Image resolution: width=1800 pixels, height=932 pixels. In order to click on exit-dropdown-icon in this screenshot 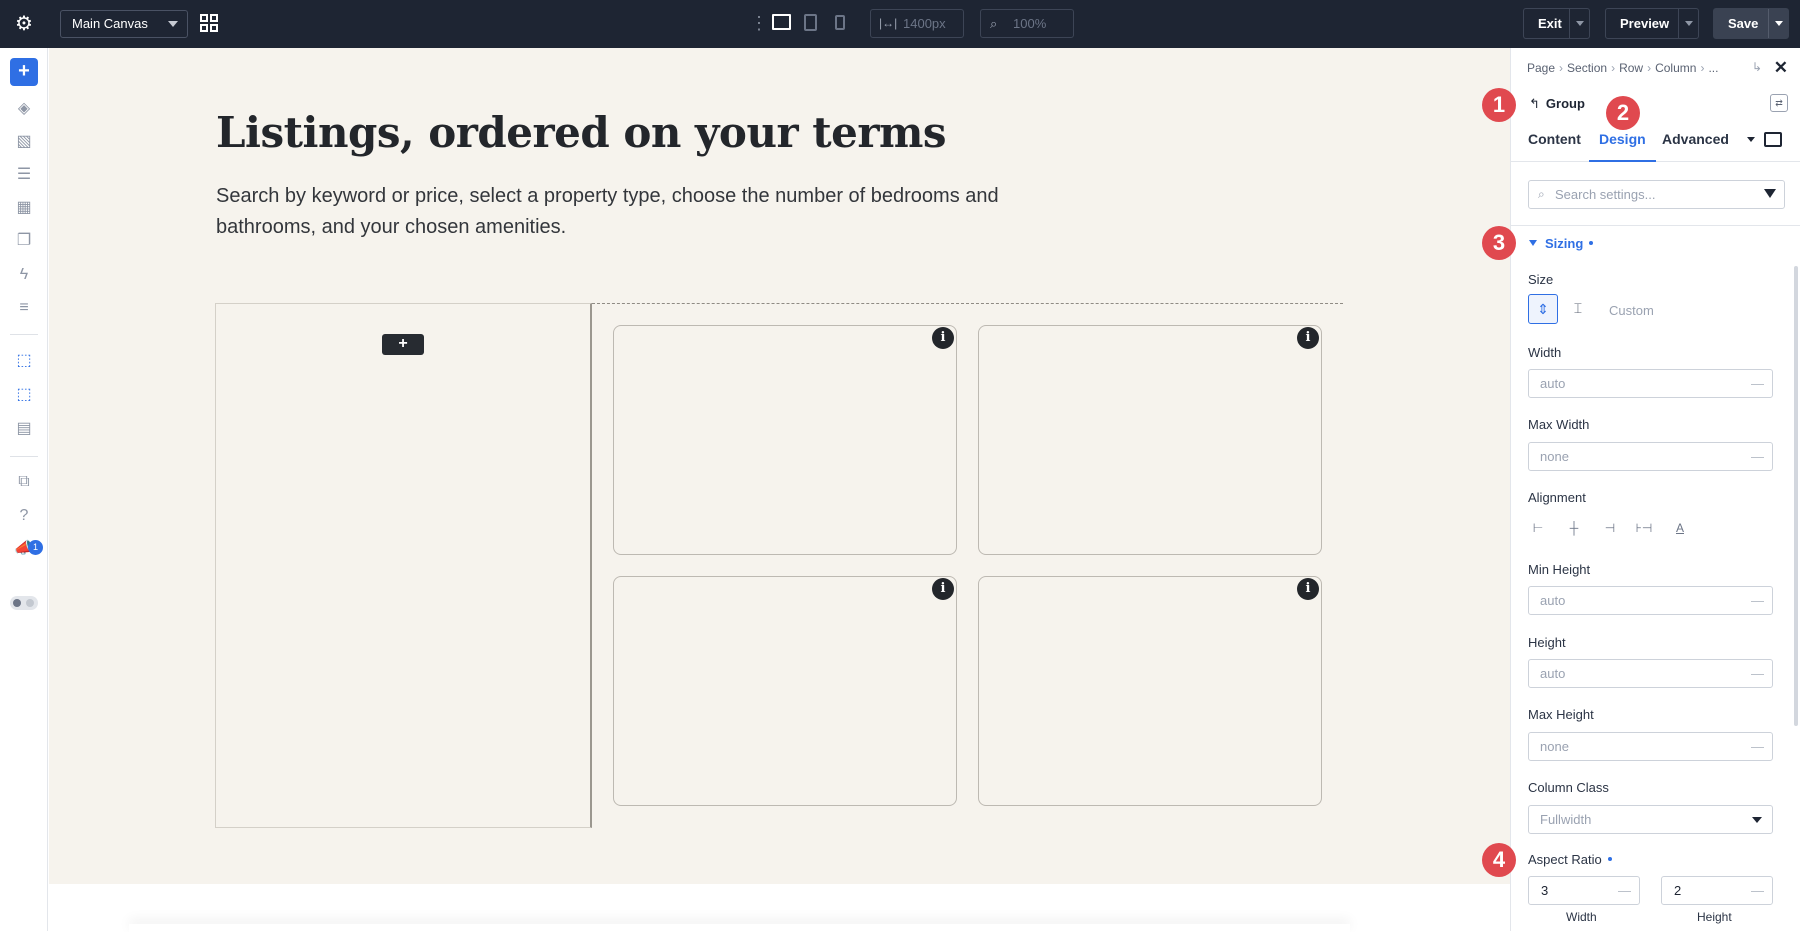, I will do `click(1579, 23)`.